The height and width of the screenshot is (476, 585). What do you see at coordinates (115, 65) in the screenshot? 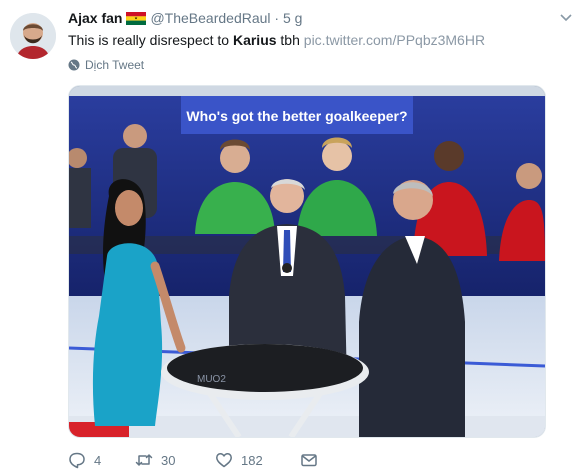
I see `translate-label: Dịch Tweet` at bounding box center [115, 65].